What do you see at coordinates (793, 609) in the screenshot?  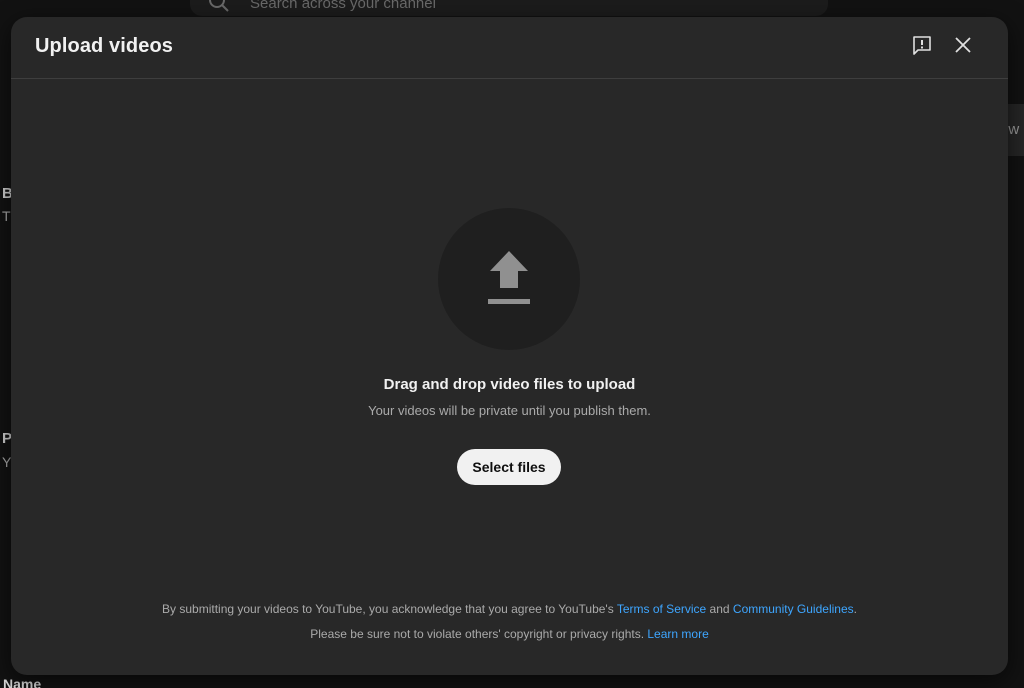 I see `community-guidelines-link: Community Guidelines` at bounding box center [793, 609].